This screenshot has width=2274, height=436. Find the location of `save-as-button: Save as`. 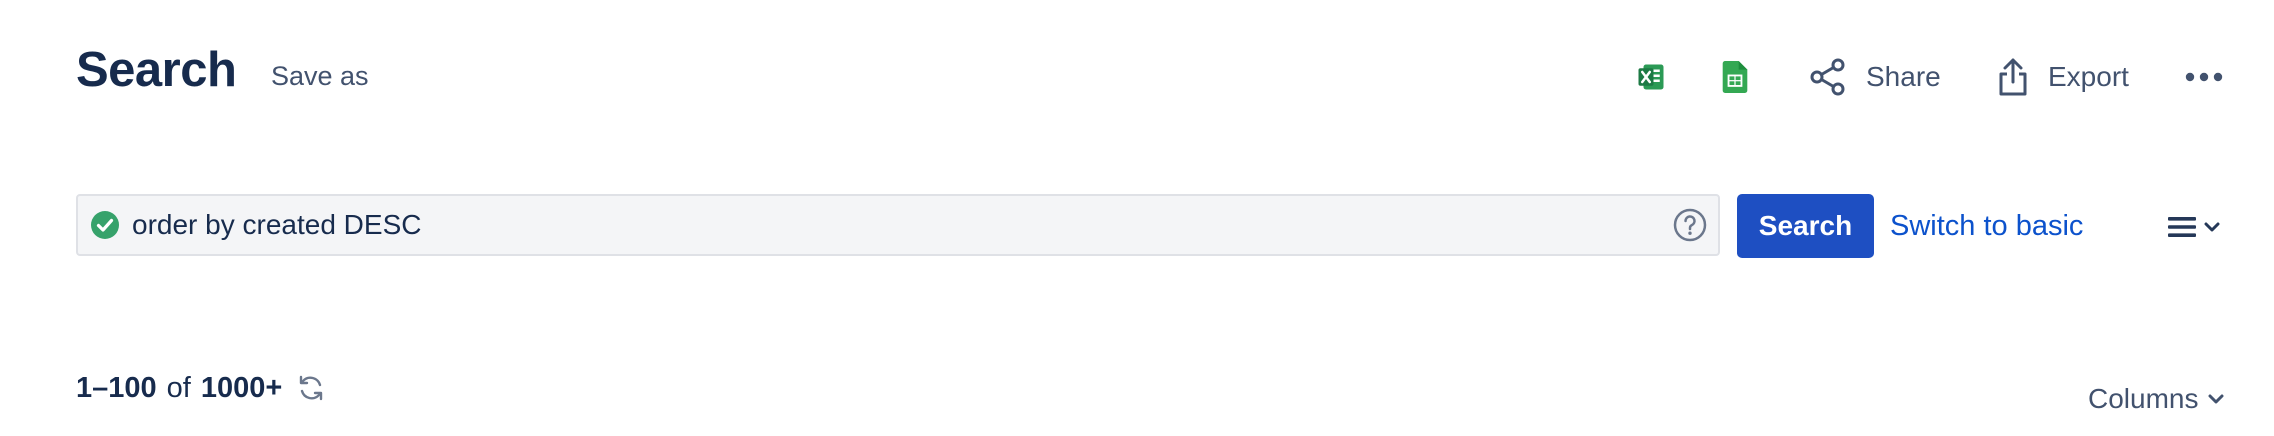

save-as-button: Save as is located at coordinates (320, 76).